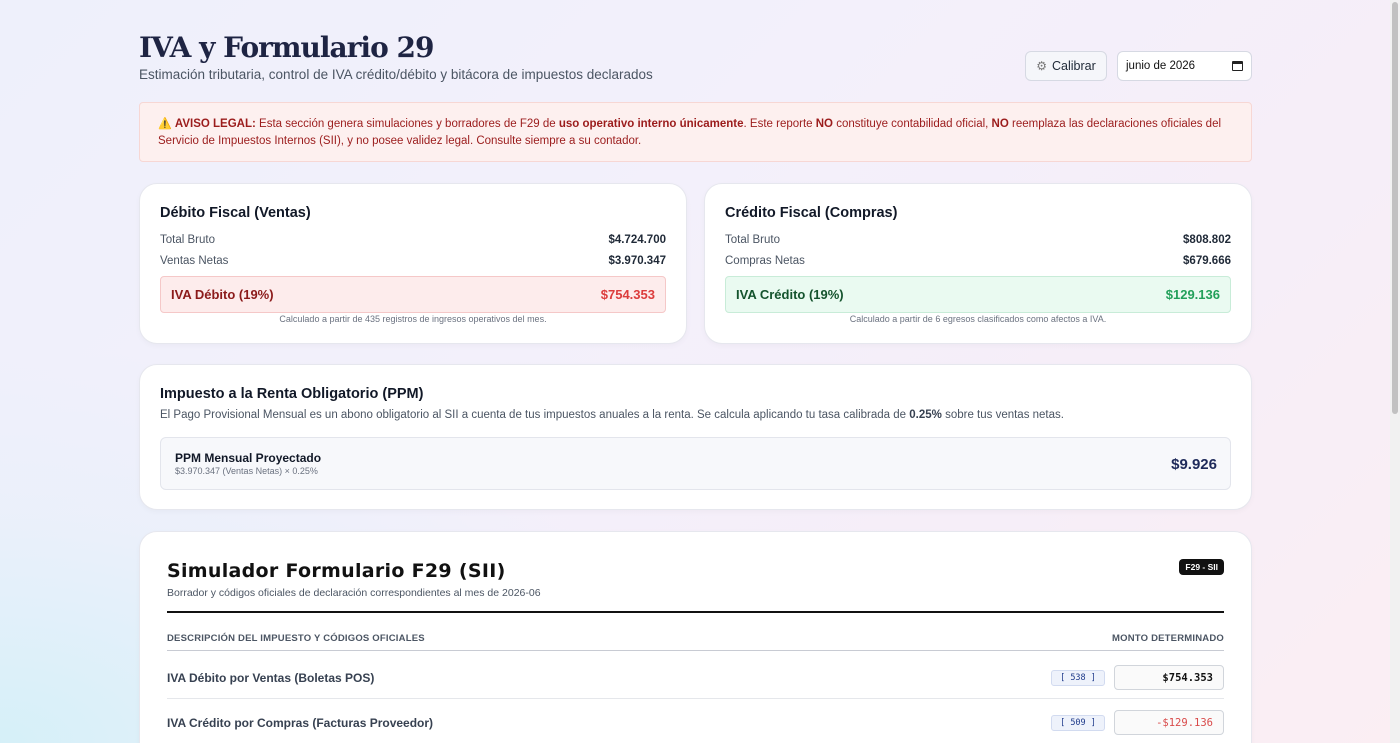 This screenshot has width=1400, height=743. I want to click on ppm-box-label: PPM Mensual Proyectado, so click(248, 458).